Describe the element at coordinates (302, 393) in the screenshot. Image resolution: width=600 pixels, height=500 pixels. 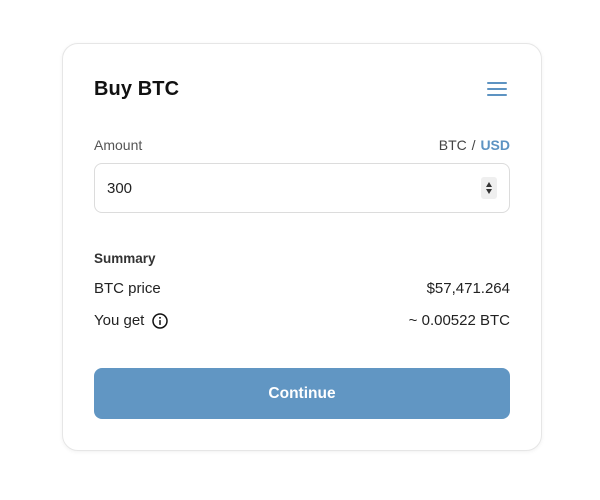
I see `continue-button: Continue` at that location.